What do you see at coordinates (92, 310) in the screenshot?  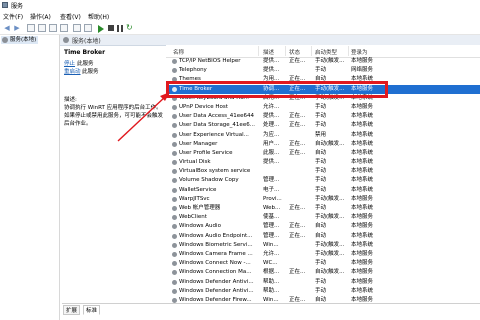 I see `tab-standard: 标准` at bounding box center [92, 310].